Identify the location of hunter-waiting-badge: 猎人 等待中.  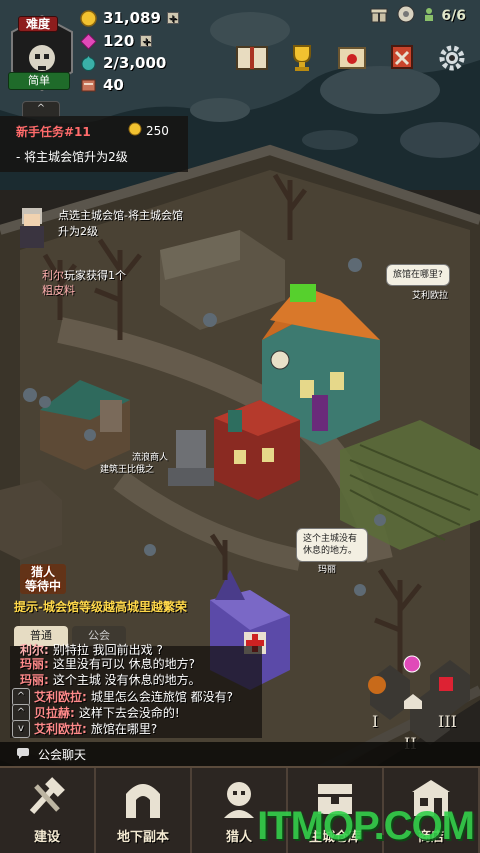
(43, 579).